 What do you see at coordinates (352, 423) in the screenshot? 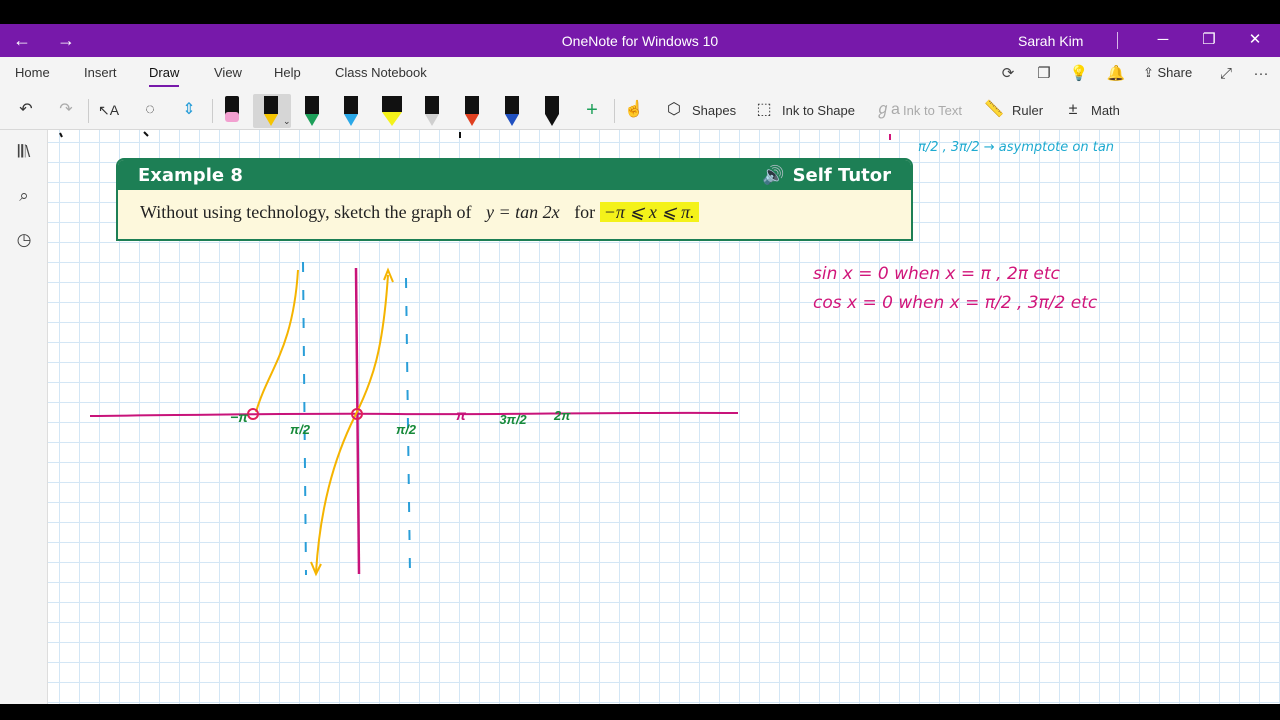
I see `tan-branch-center` at bounding box center [352, 423].